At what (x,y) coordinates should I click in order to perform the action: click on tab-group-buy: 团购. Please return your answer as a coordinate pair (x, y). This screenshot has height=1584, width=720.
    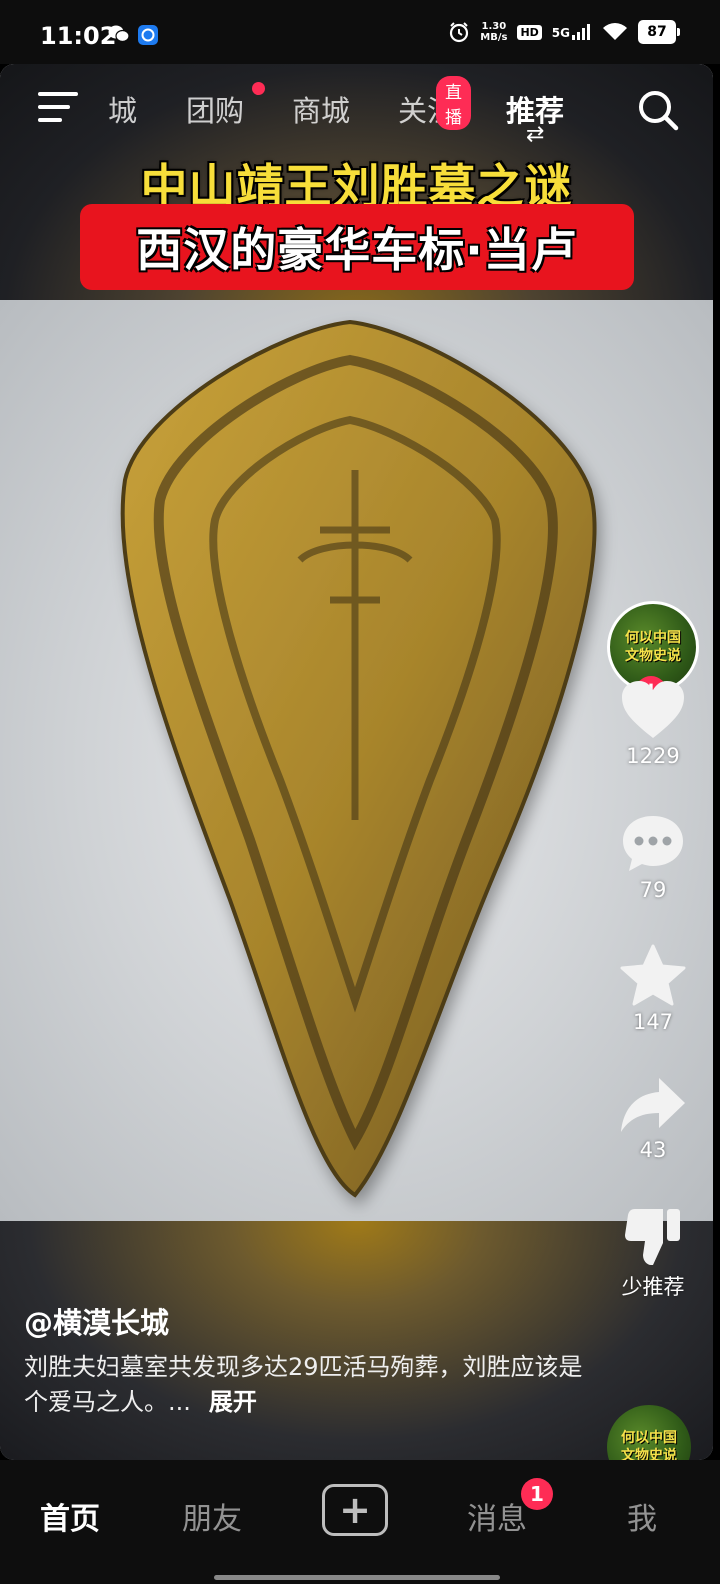
    Looking at the image, I should click on (215, 109).